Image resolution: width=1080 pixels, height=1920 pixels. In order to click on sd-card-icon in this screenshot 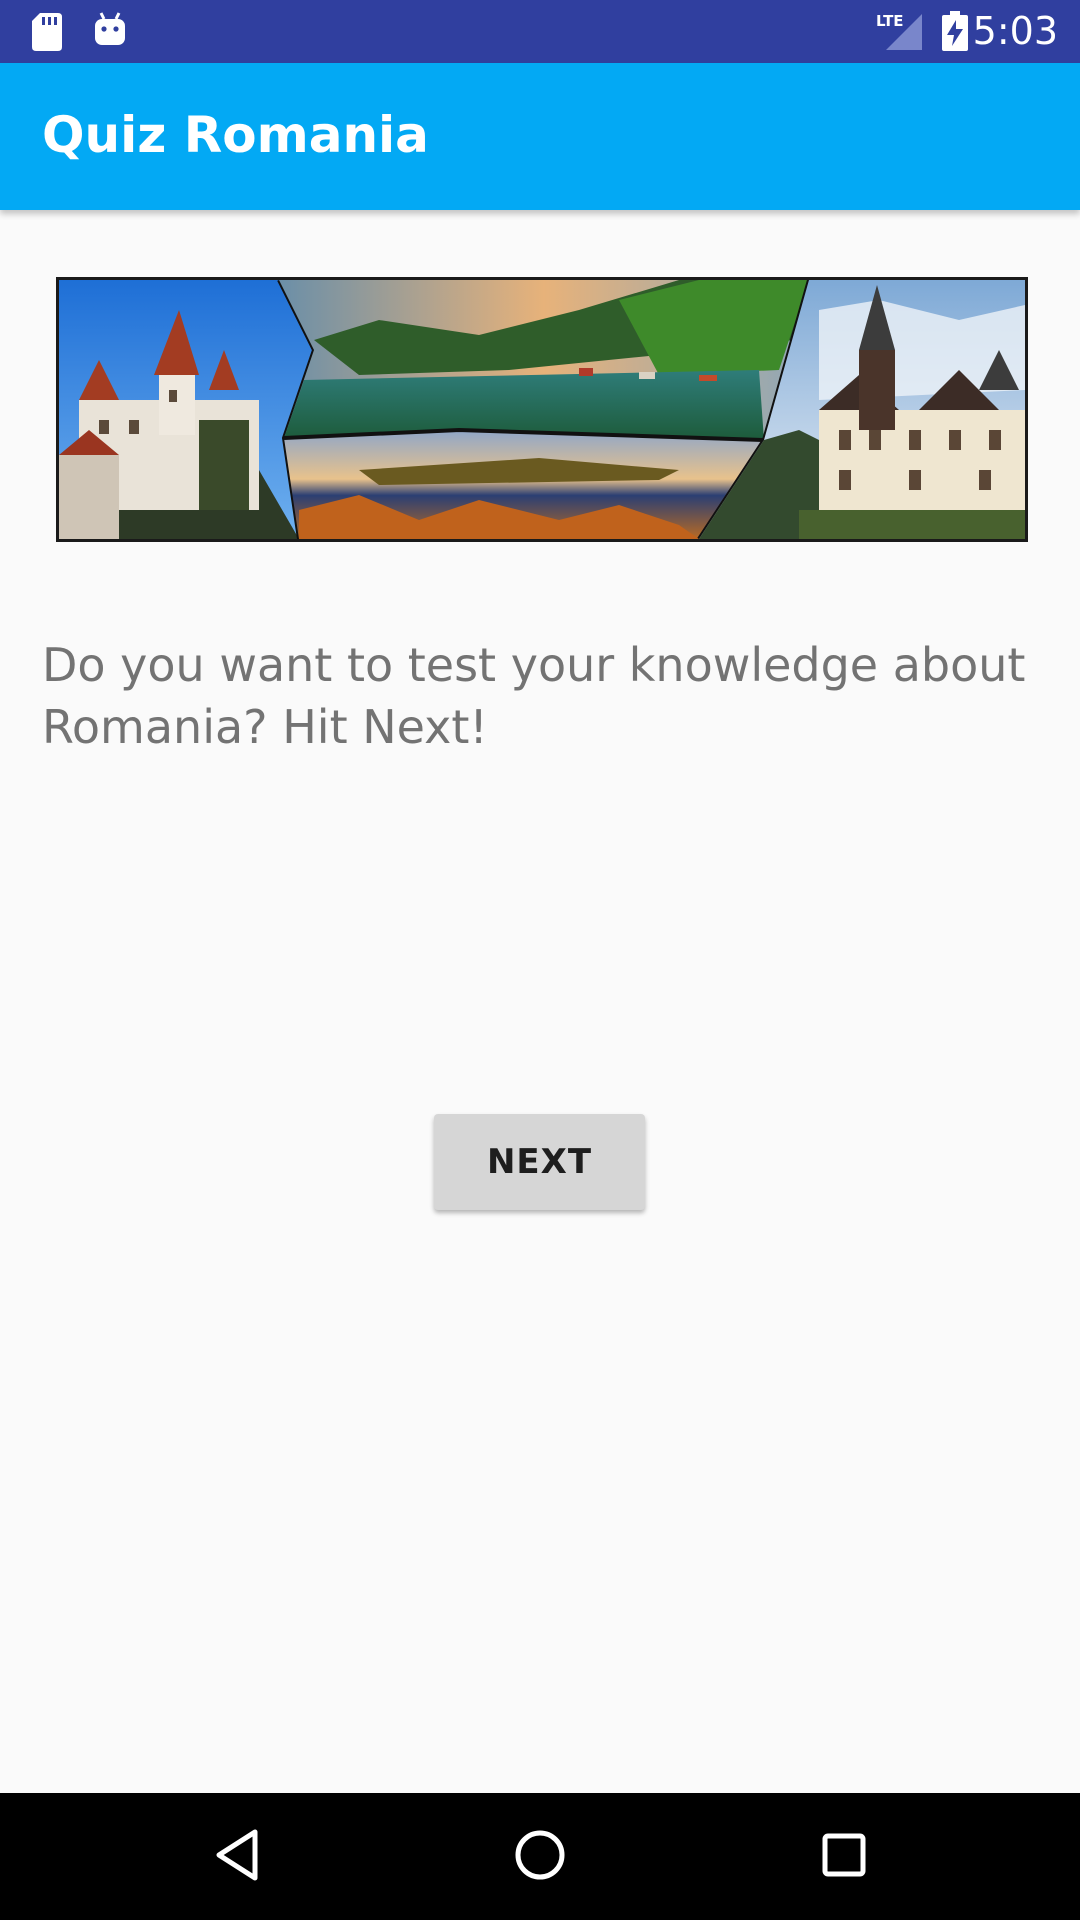, I will do `click(47, 34)`.